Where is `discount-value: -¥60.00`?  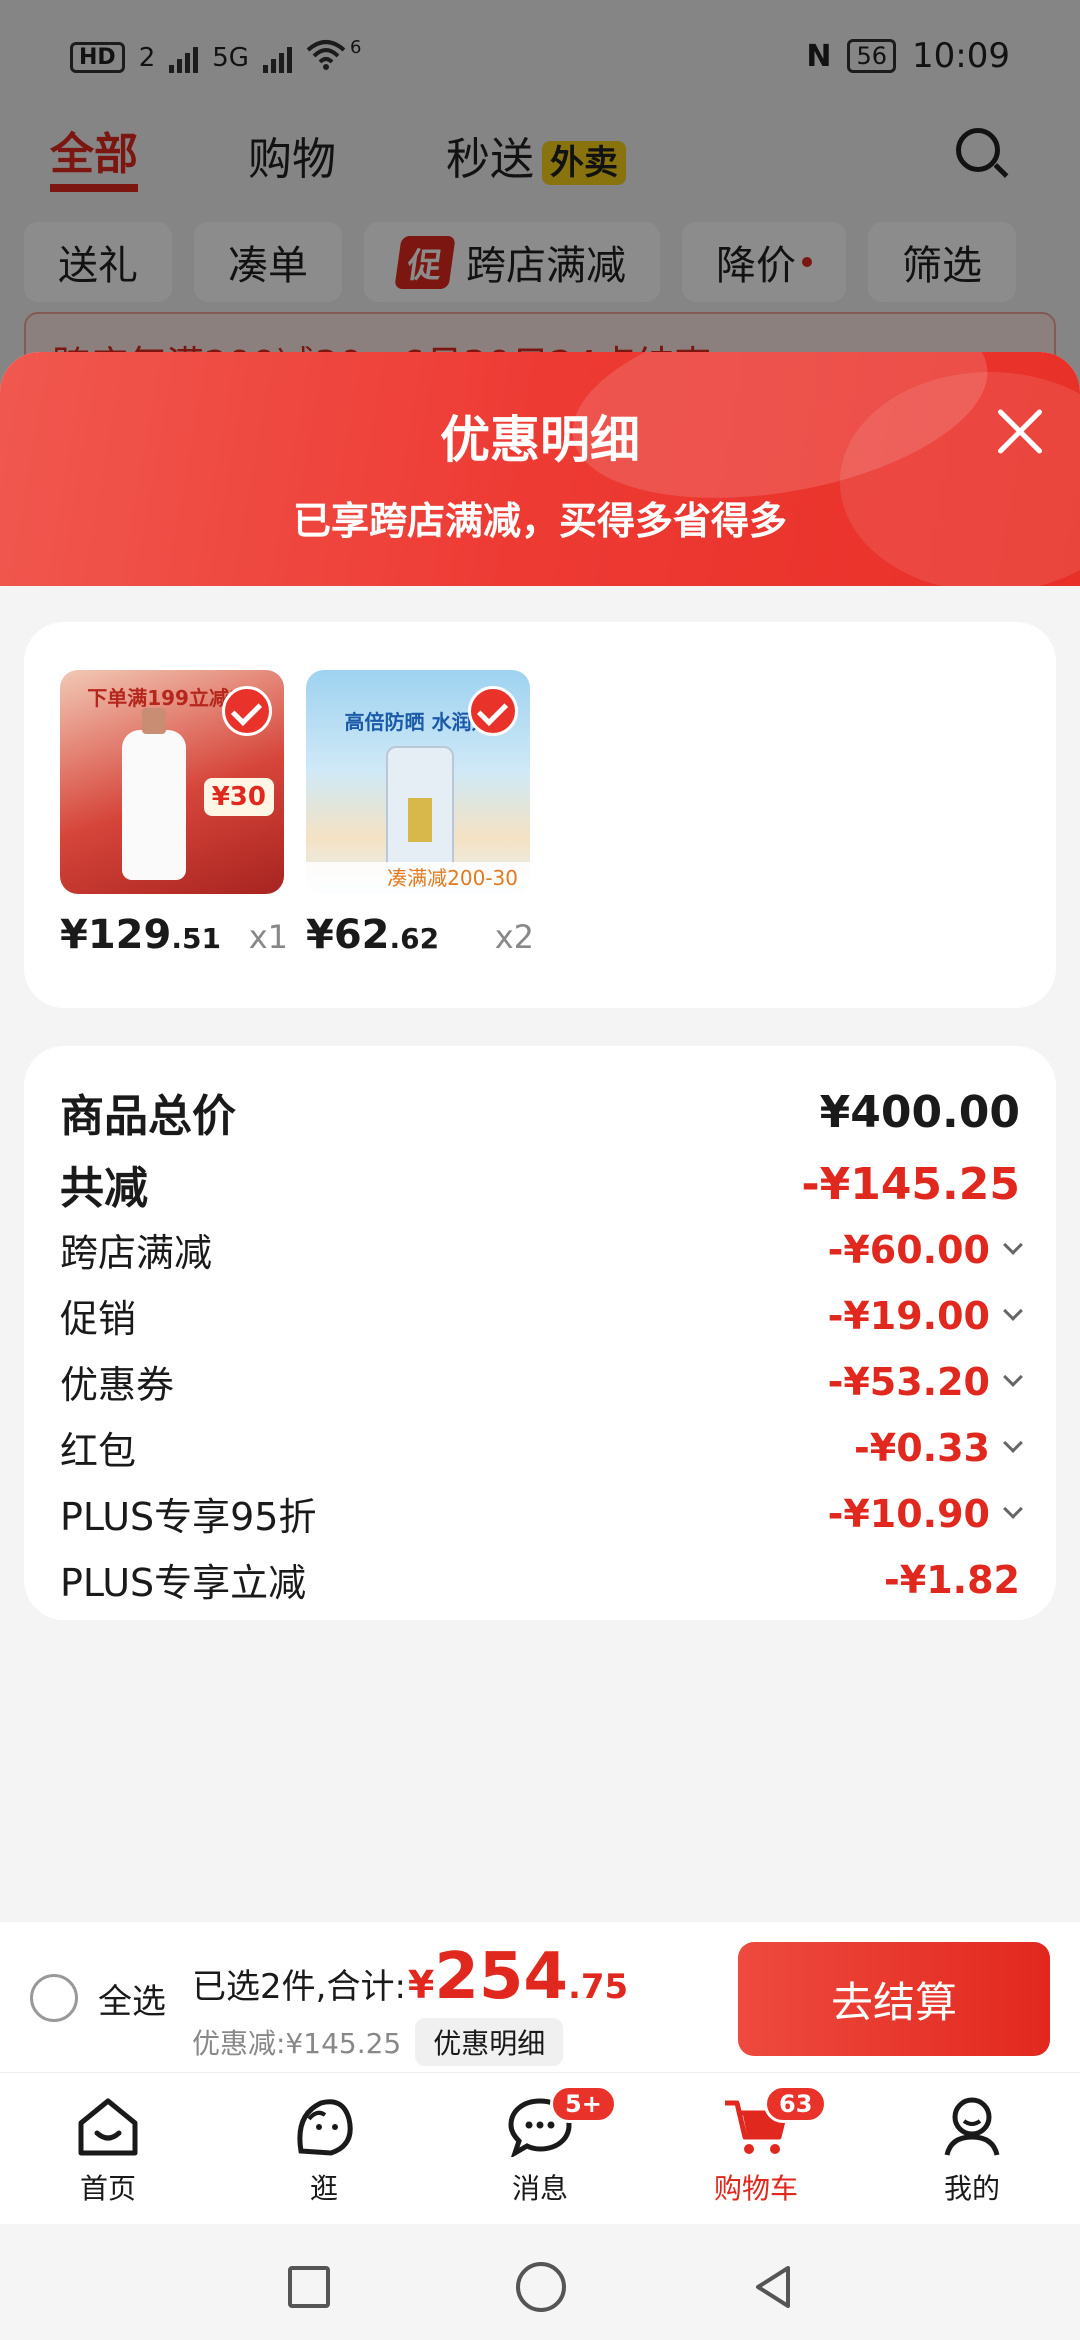 discount-value: -¥60.00 is located at coordinates (925, 1249).